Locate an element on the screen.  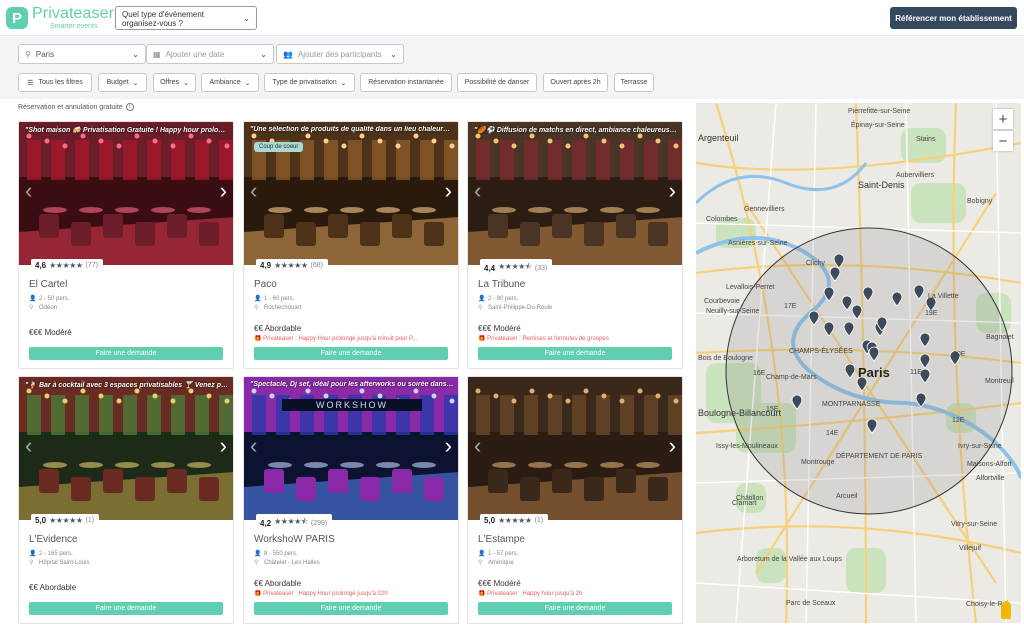
date-picker: ▦ Ajouter une date ⌄ is located at coordinates (210, 54).